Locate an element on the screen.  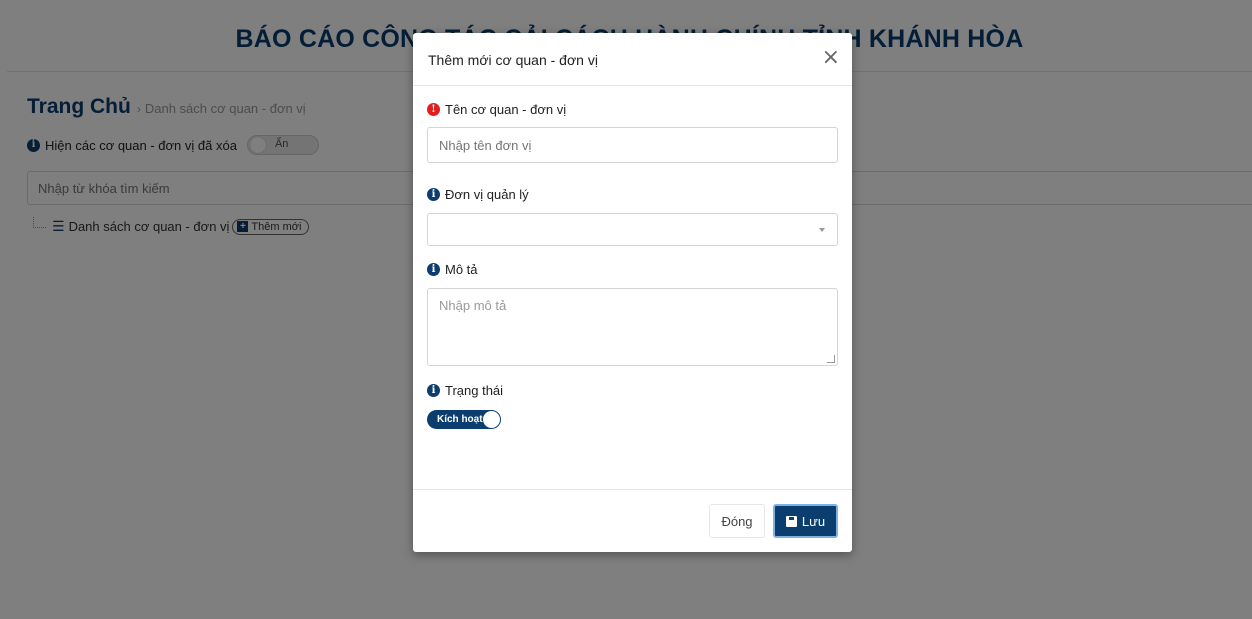
chevron-down-icon is located at coordinates (822, 230).